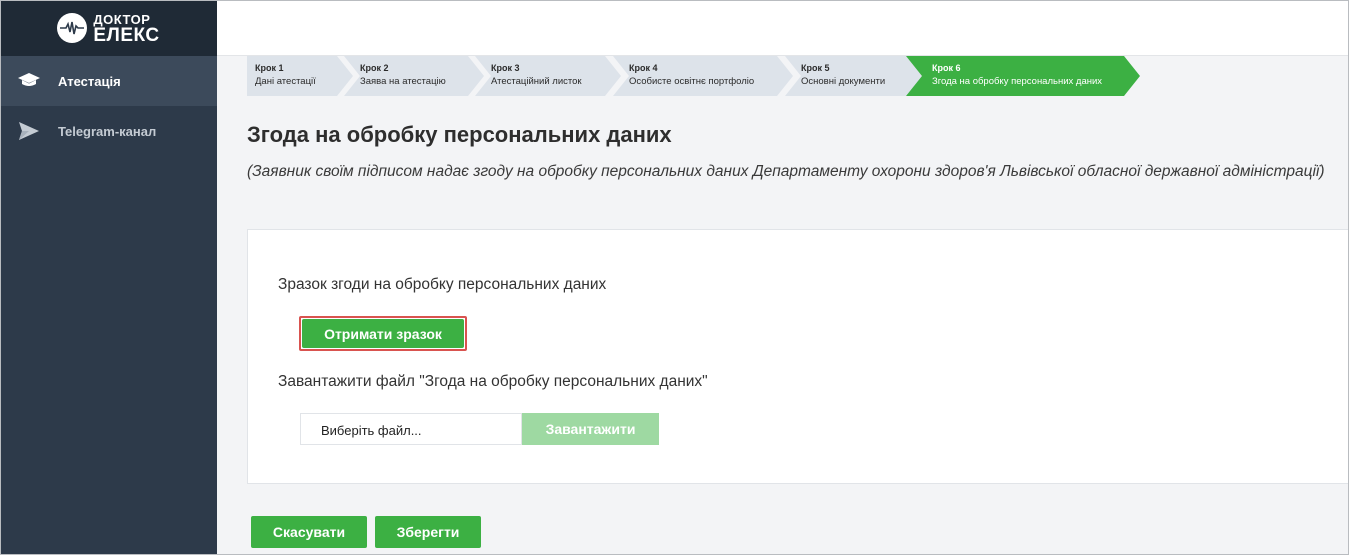 This screenshot has width=1349, height=555. What do you see at coordinates (815, 68) in the screenshot?
I see `step-title: Крок 5` at bounding box center [815, 68].